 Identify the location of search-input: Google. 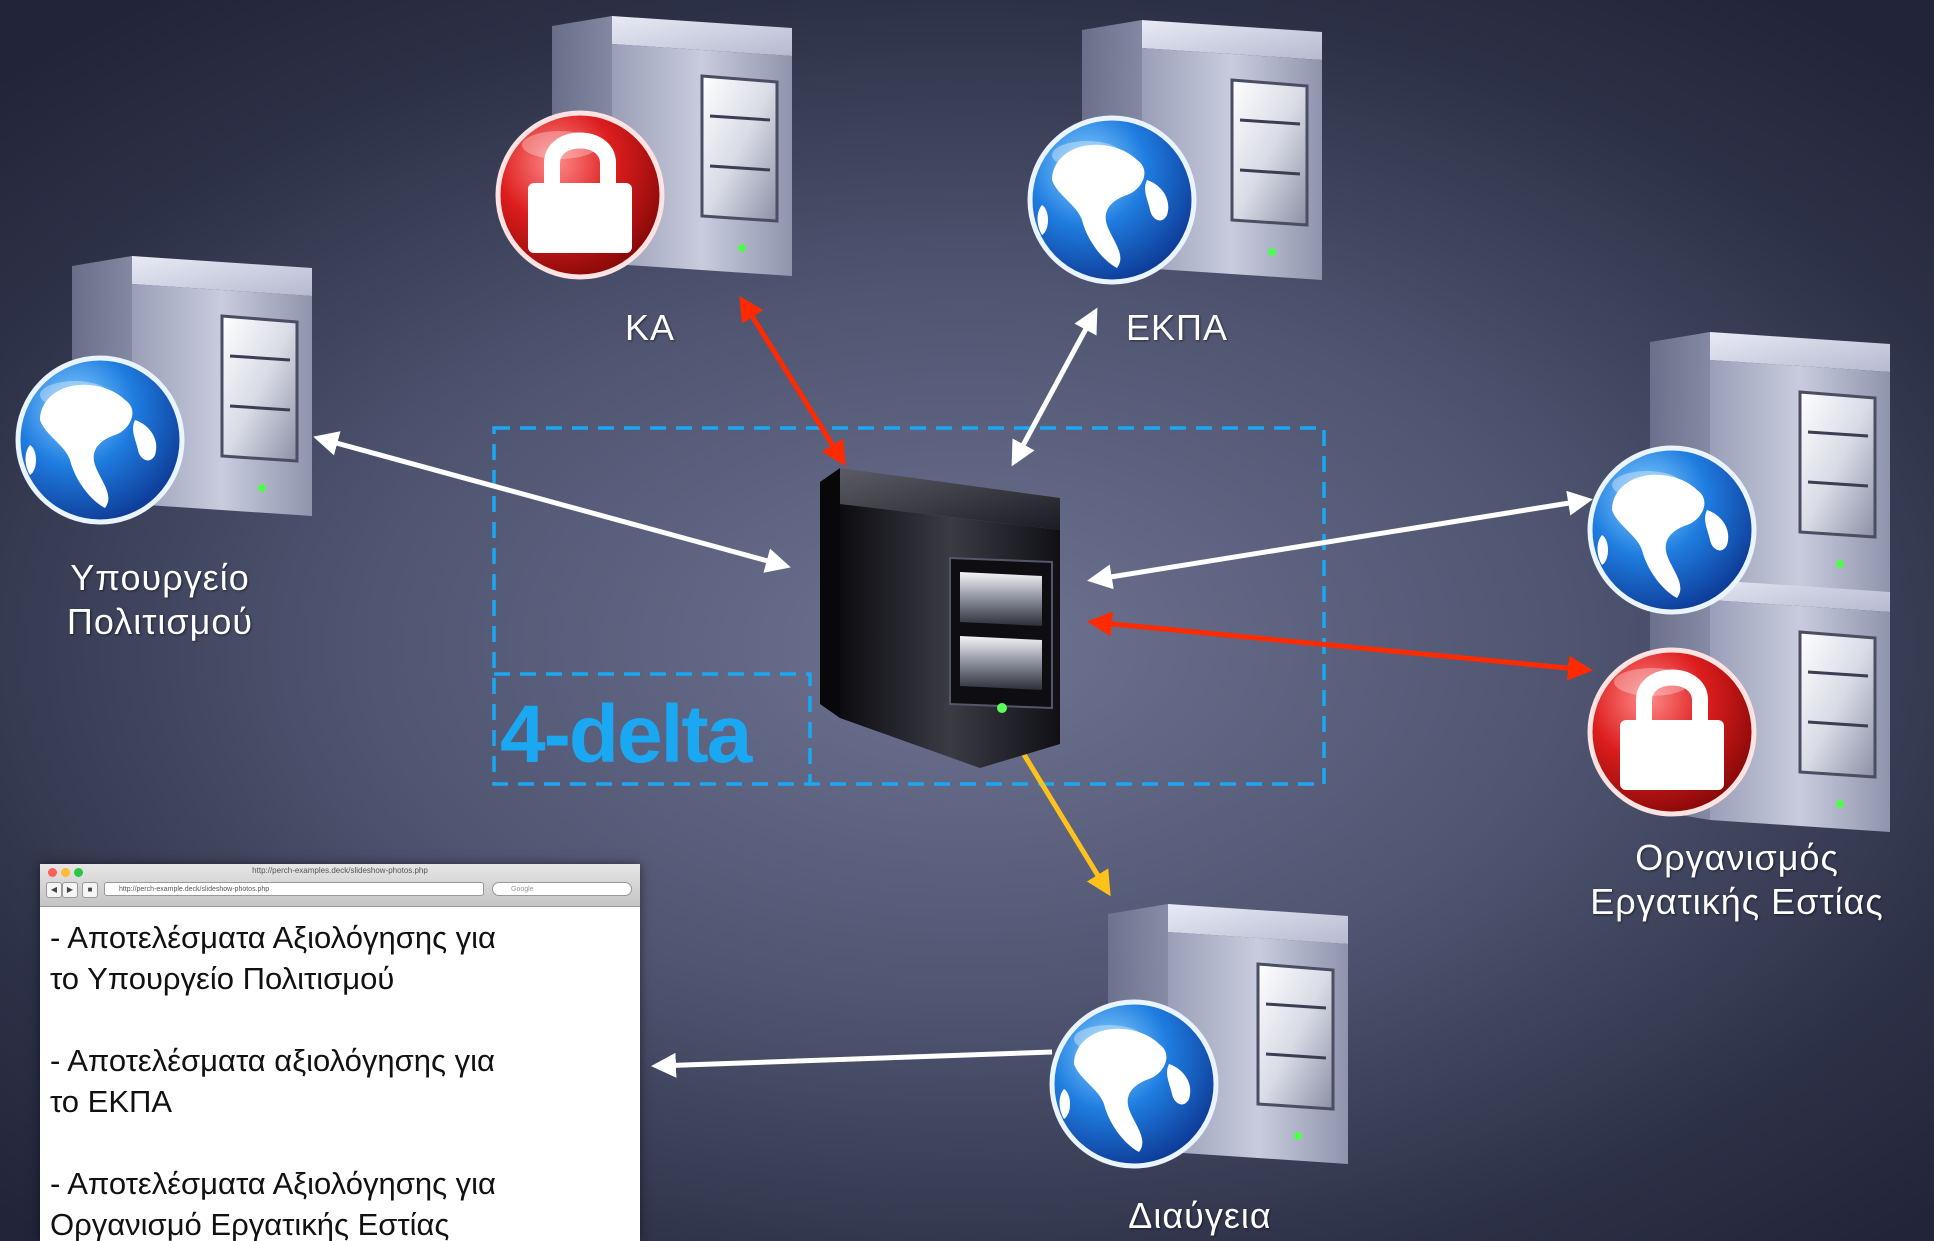
(562, 889).